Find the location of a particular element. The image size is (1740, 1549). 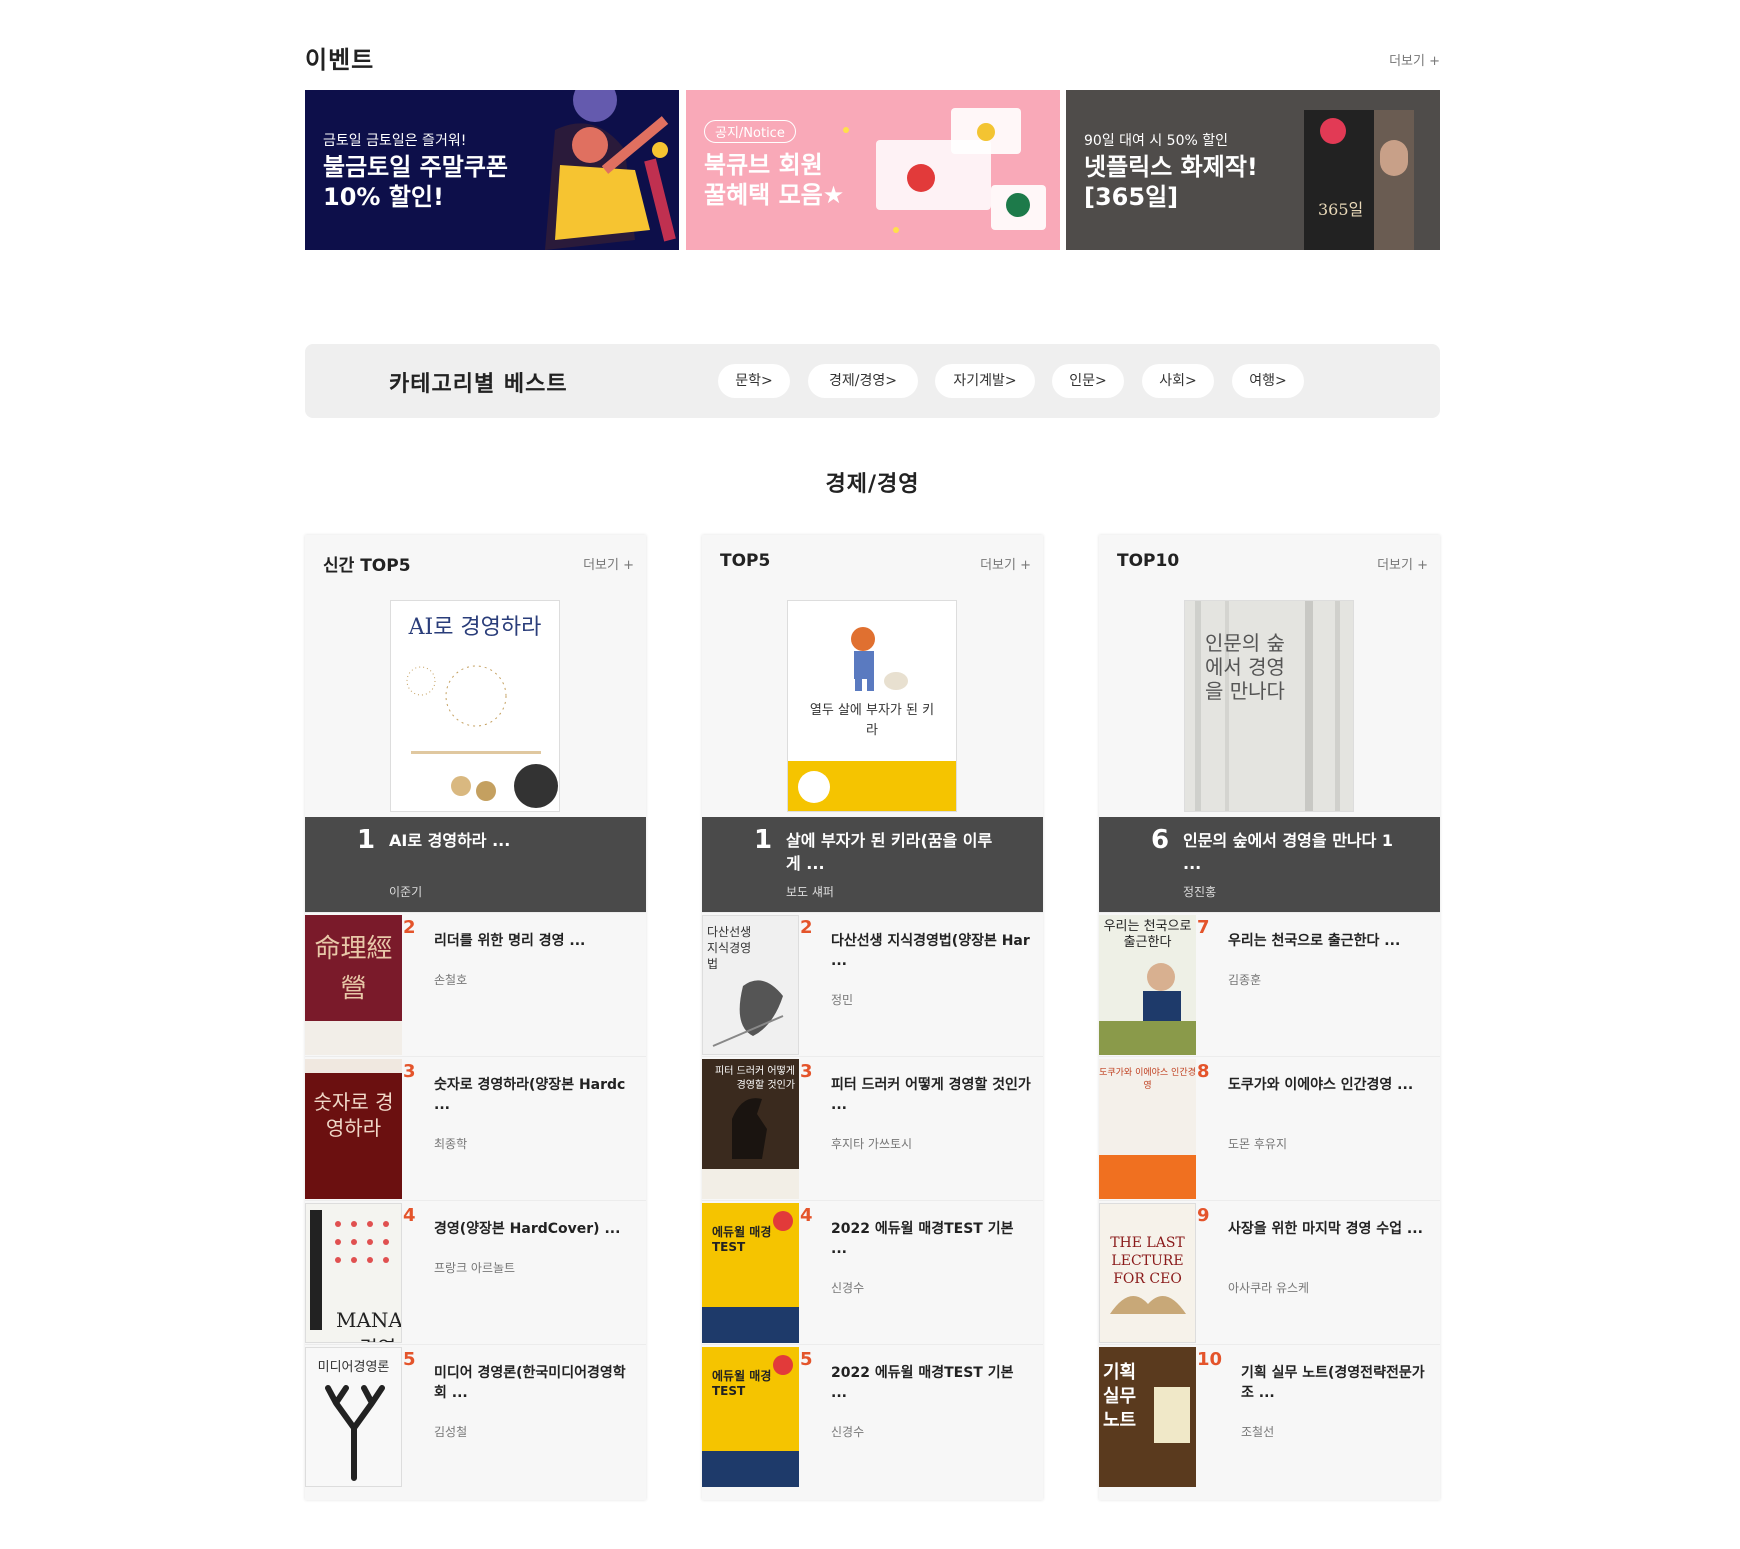

list-item: 다산선생 지식경영법 2 다산선생 지식경영법(양장본 Har ... 정민 is located at coordinates (872, 984).